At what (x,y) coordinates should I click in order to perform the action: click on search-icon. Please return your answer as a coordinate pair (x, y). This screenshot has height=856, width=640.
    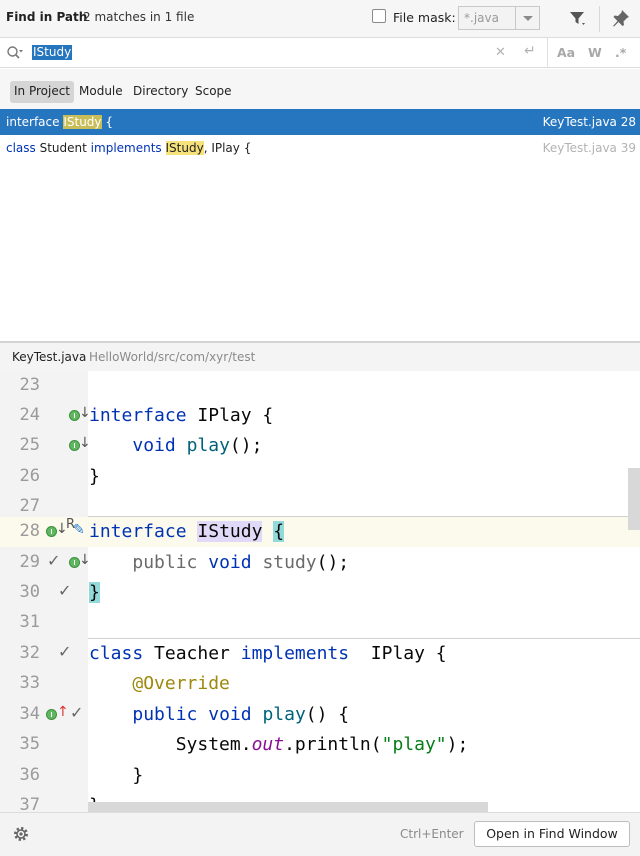
    Looking at the image, I should click on (15, 53).